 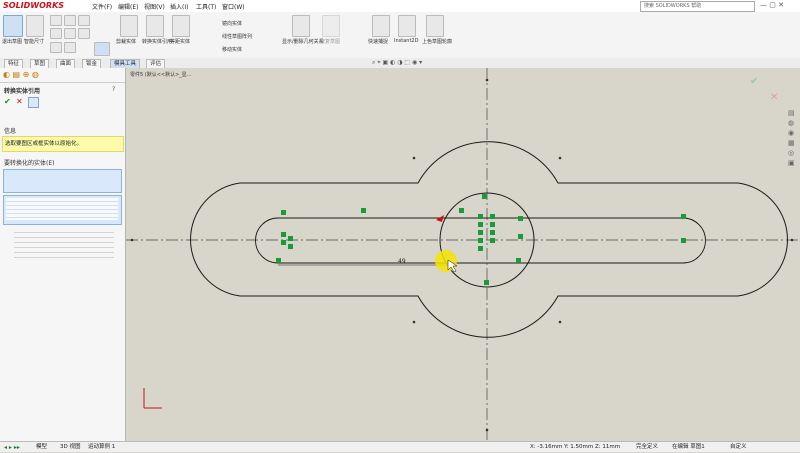 What do you see at coordinates (70, 33) in the screenshot?
I see `circle-tool-icon` at bounding box center [70, 33].